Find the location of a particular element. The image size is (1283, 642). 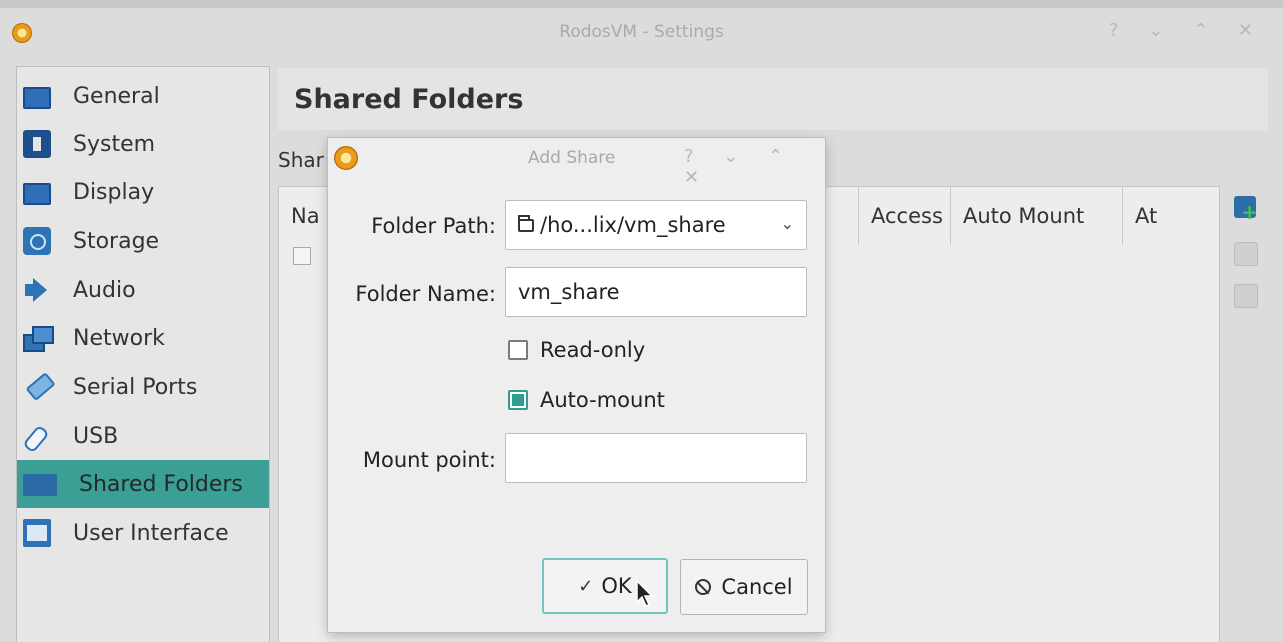

dialog-close-button: ✕ is located at coordinates (697, 177).